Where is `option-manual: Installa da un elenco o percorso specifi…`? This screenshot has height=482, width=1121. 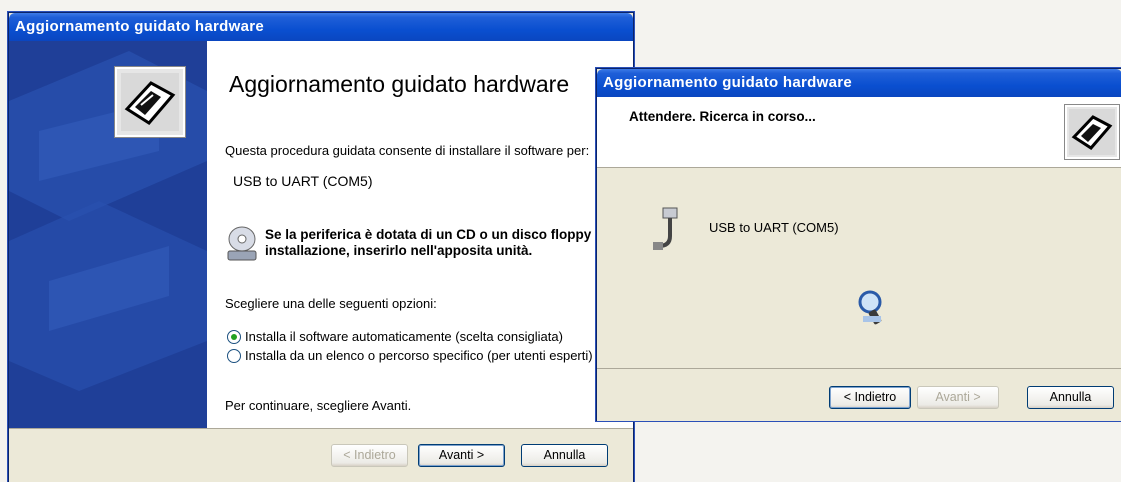 option-manual: Installa da un elenco o percorso specifi… is located at coordinates (427, 356).